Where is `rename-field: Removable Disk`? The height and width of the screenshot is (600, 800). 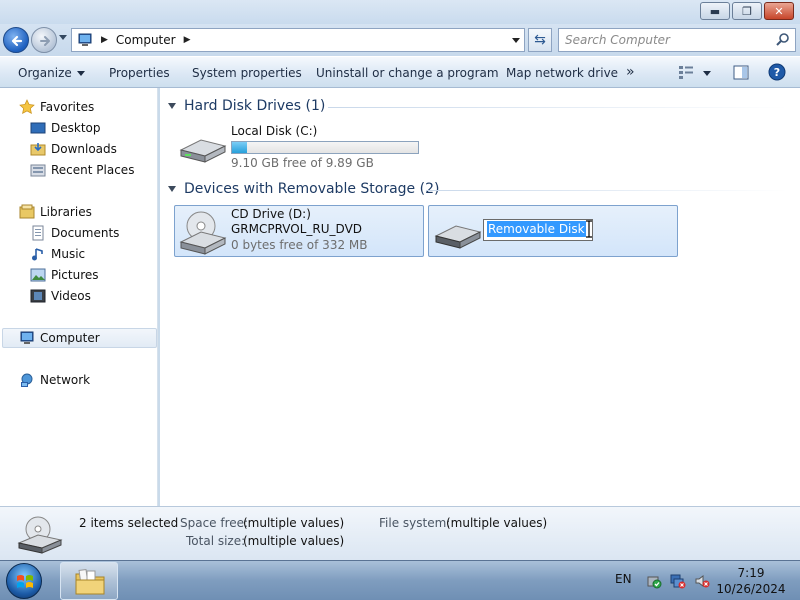 rename-field: Removable Disk is located at coordinates (538, 230).